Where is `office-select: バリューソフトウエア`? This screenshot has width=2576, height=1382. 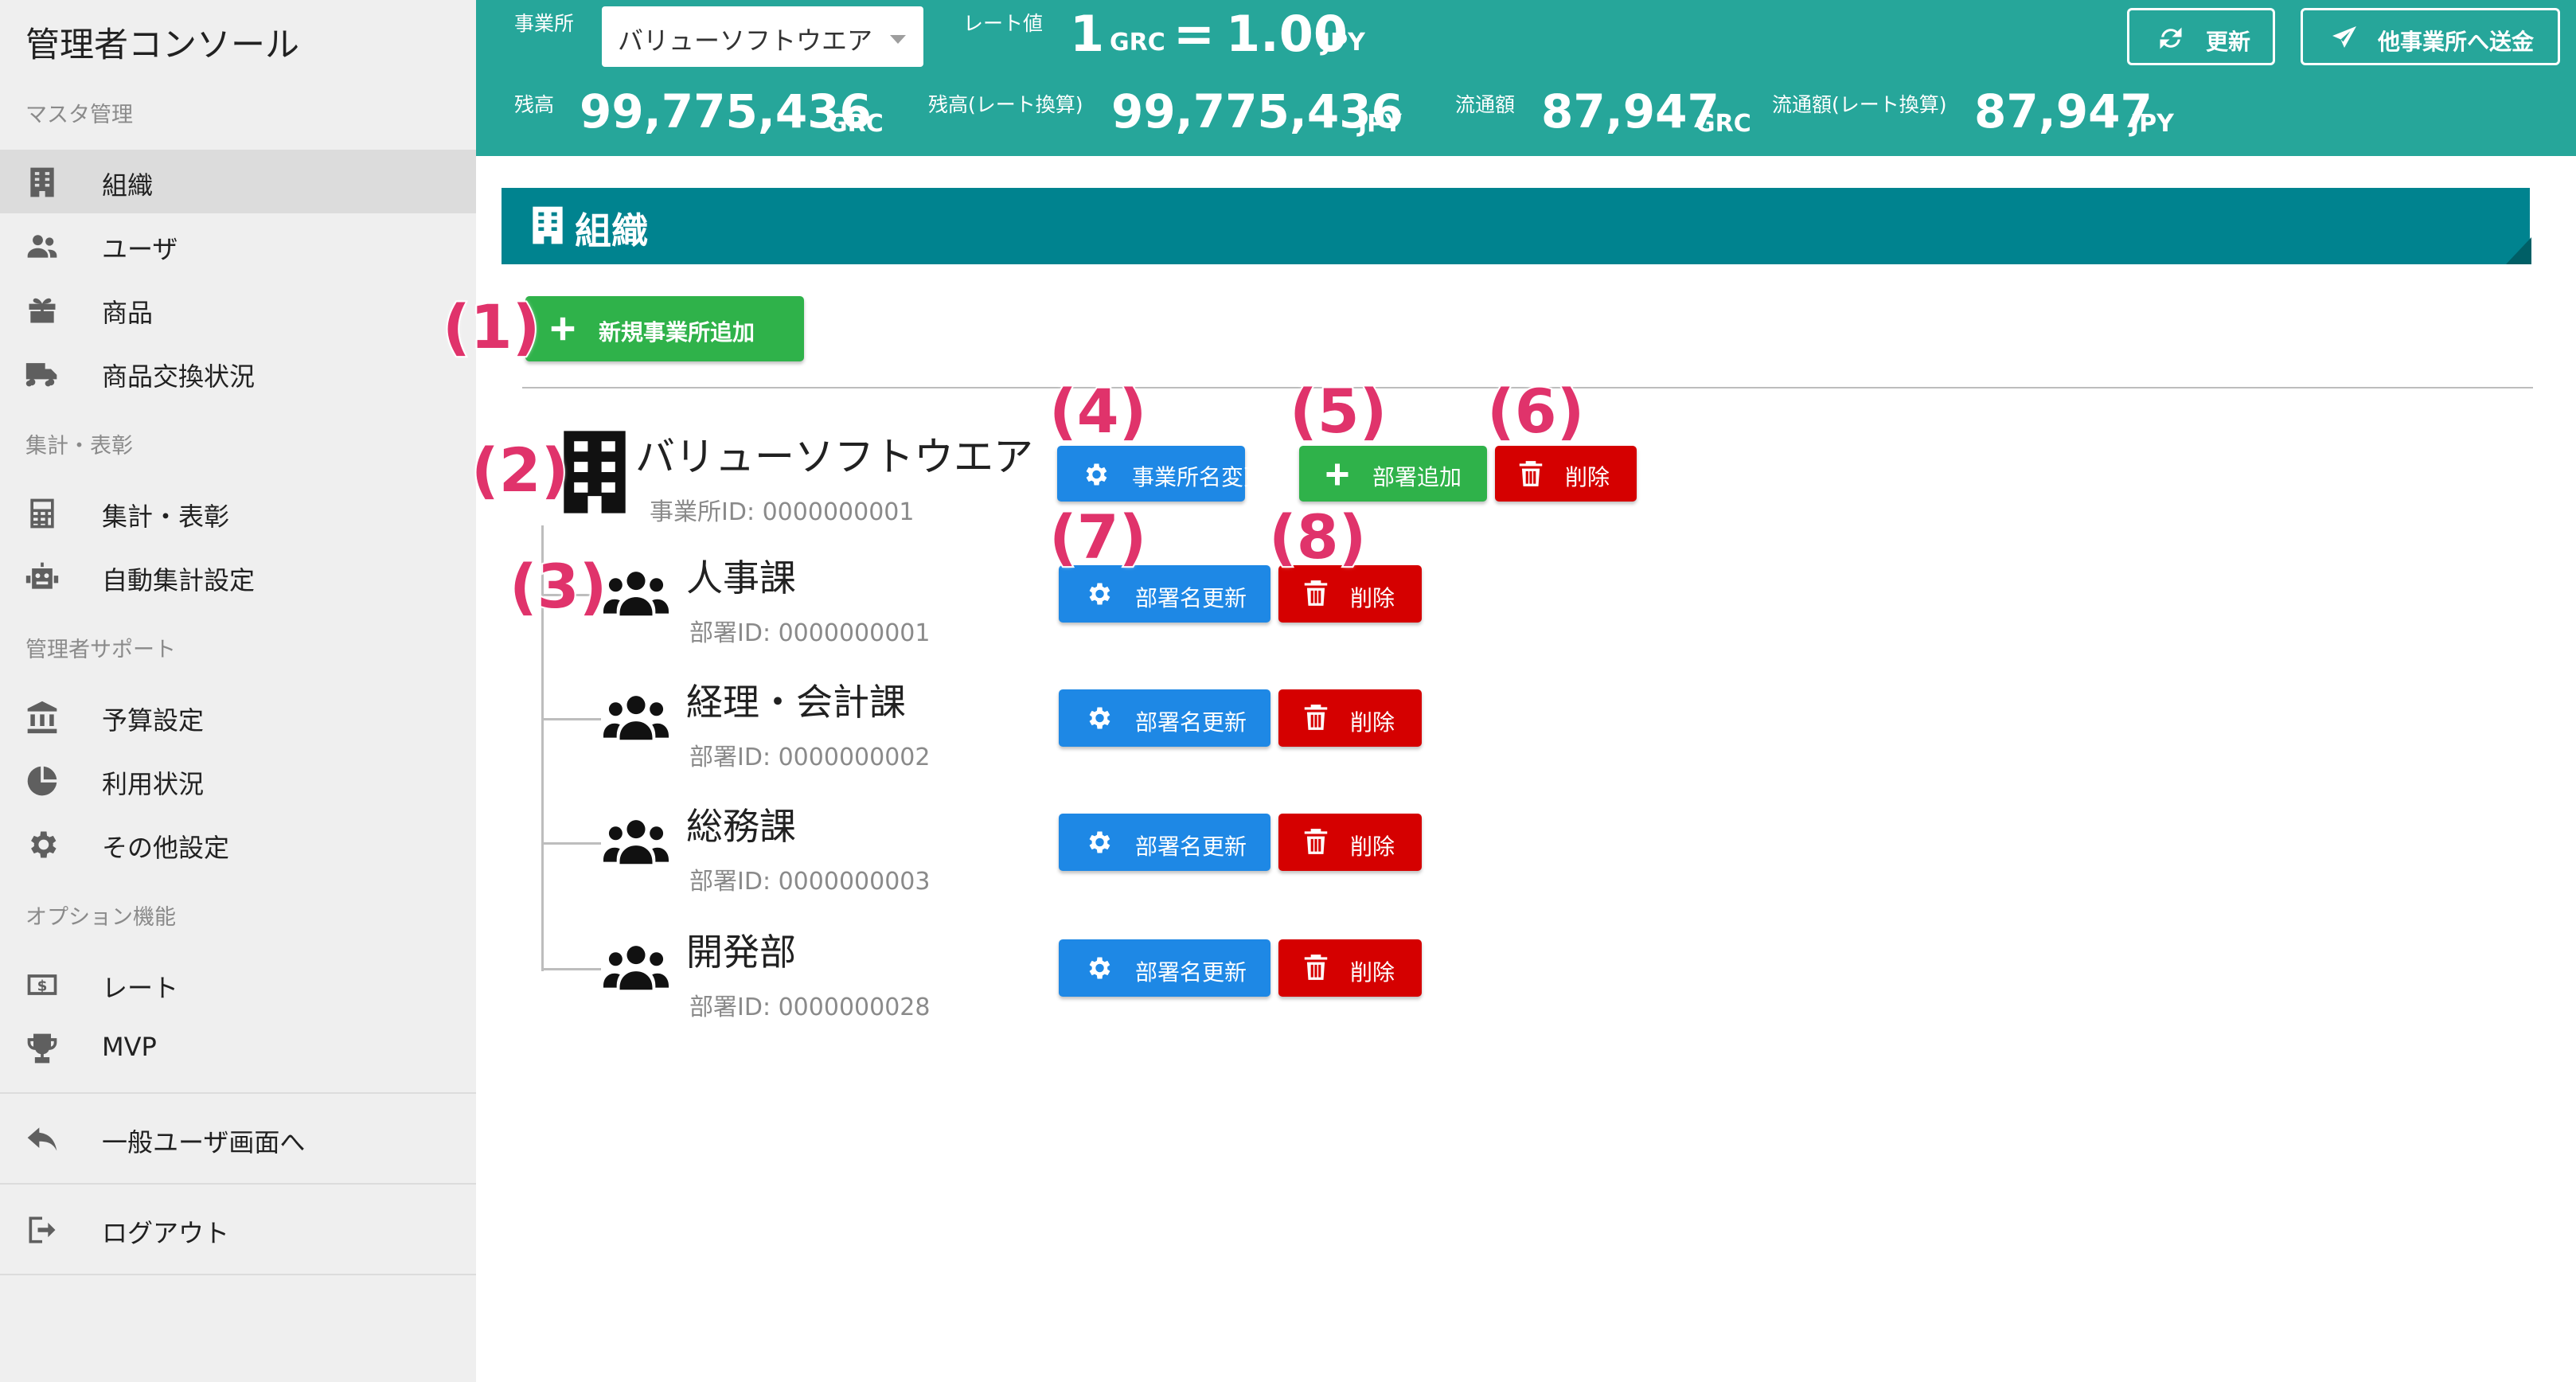
office-select: バリューソフトウエア is located at coordinates (762, 37).